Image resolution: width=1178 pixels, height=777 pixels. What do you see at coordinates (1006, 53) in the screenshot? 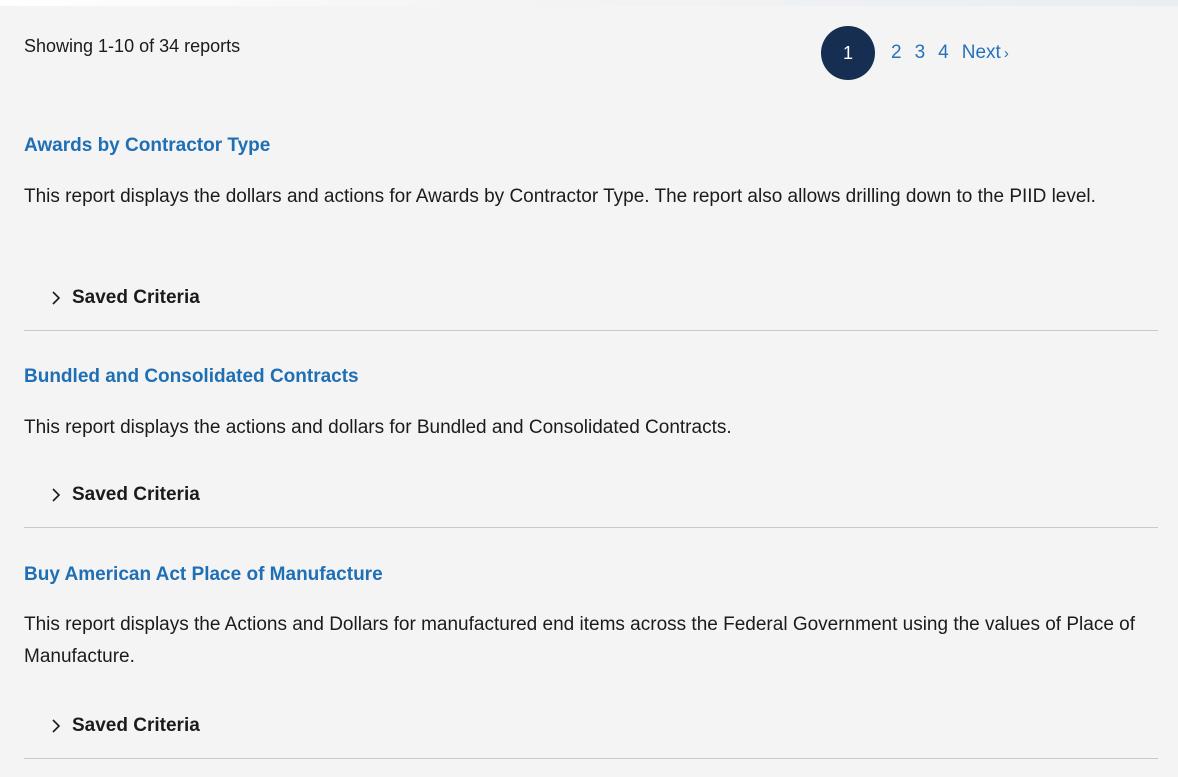
I see `chevron-right-icon: ›` at bounding box center [1006, 53].